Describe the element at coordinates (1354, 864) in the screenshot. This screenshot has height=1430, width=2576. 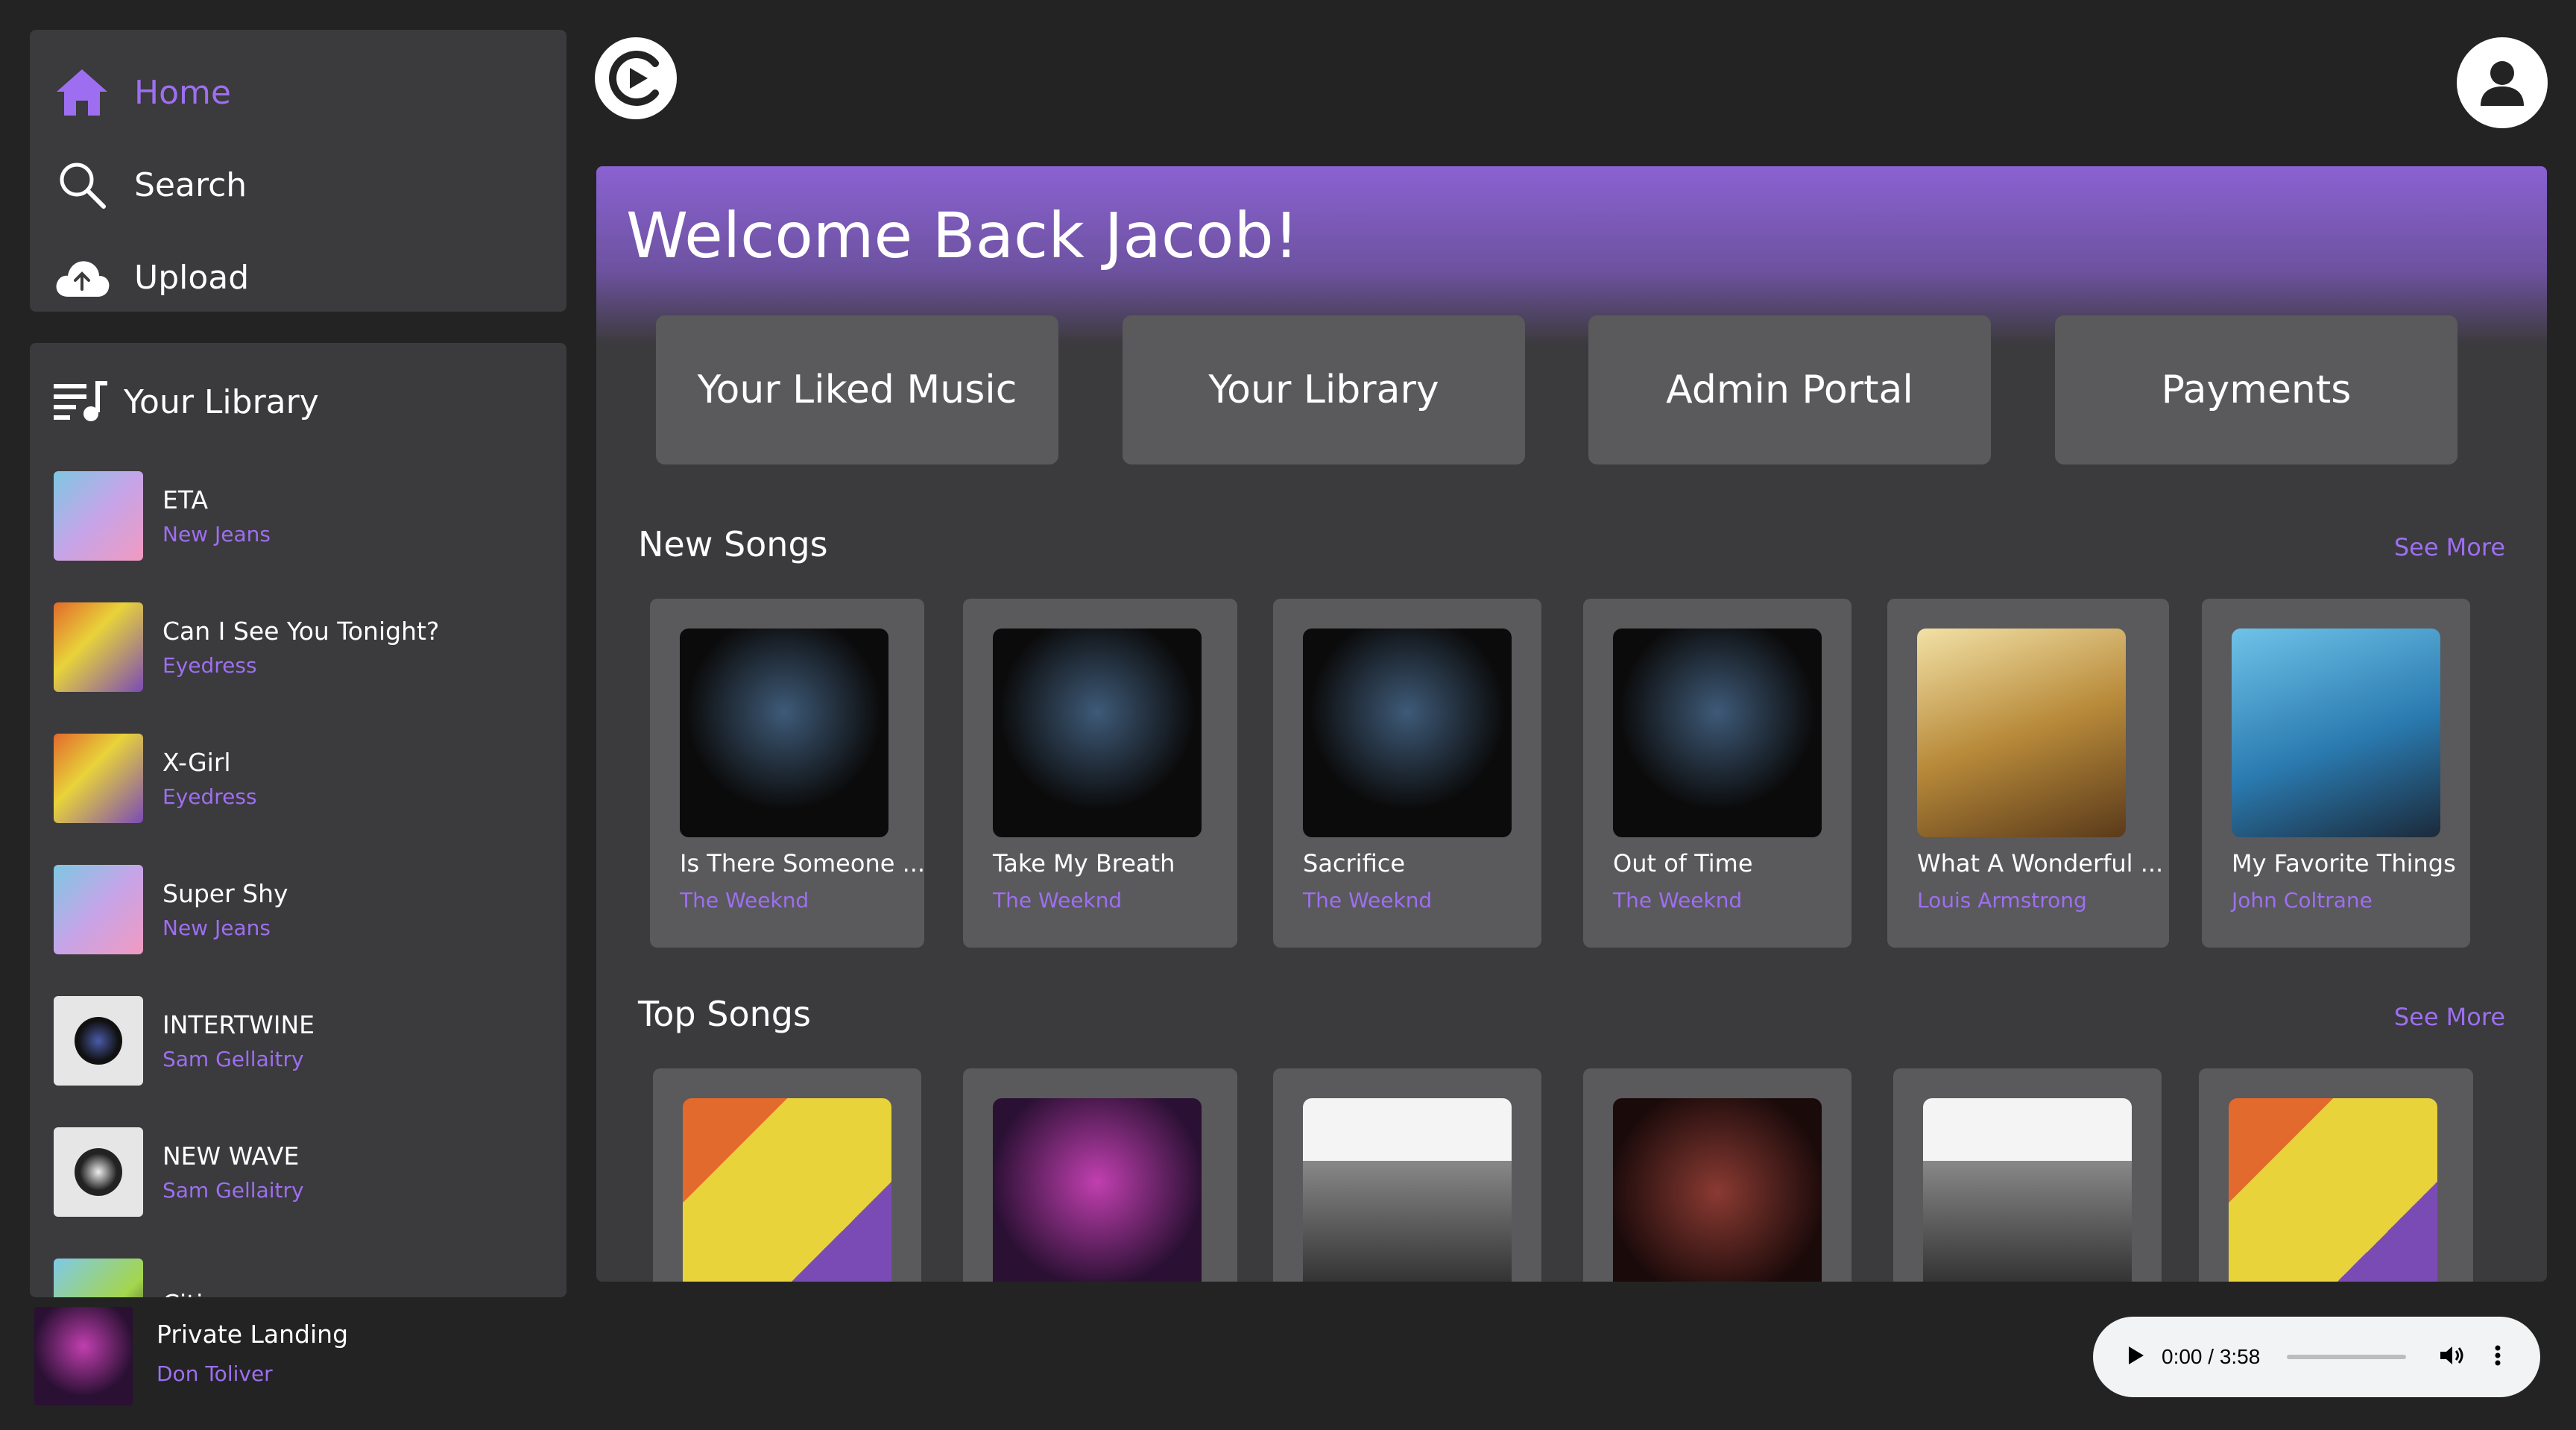
I see `song-title: Sacrifice` at that location.